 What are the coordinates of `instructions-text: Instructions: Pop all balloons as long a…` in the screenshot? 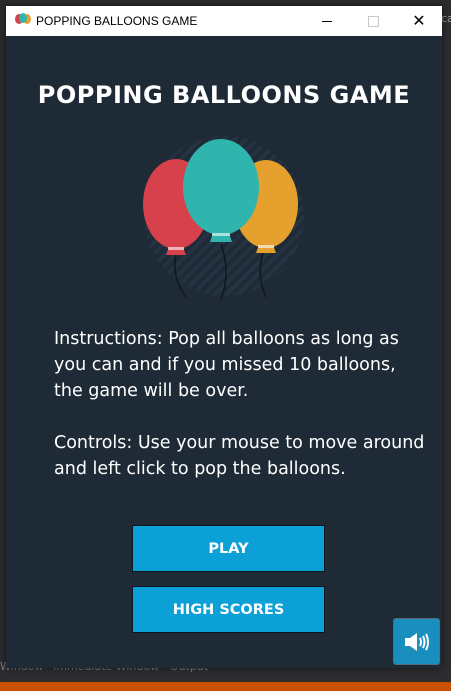 It's located at (226, 365).